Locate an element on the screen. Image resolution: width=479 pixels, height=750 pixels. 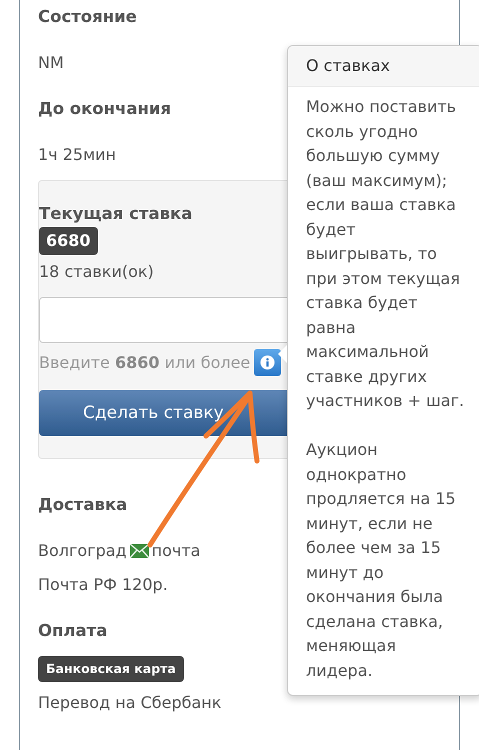
delivery-cost: Почта РФ 120р. is located at coordinates (103, 585).